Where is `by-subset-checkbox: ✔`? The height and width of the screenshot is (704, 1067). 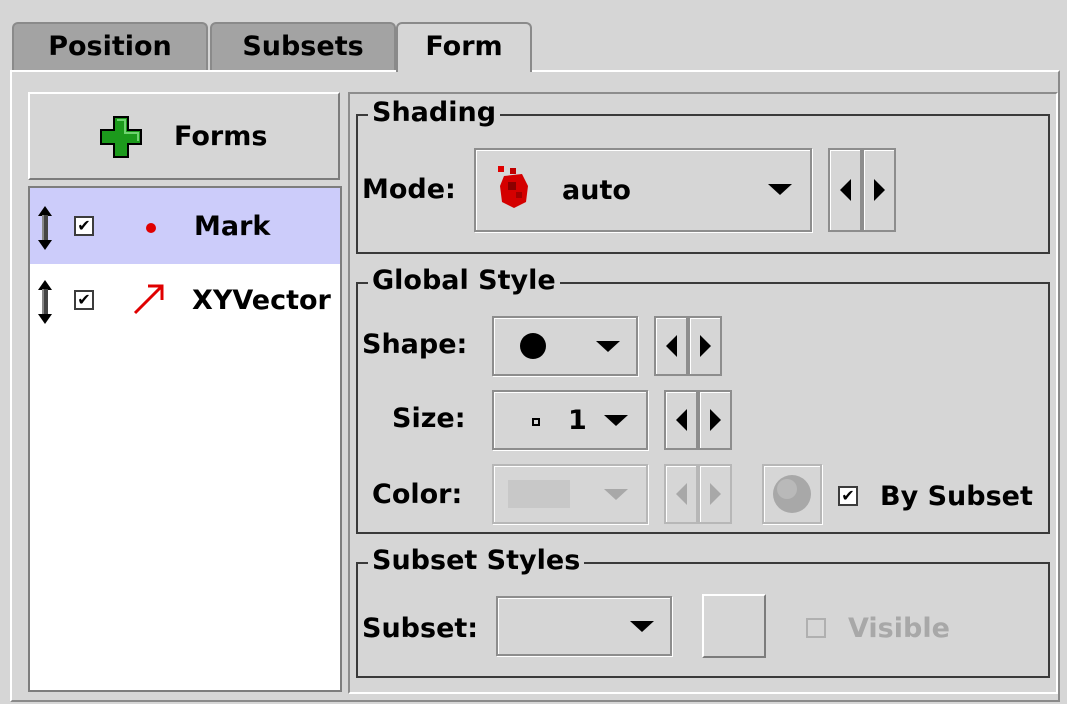 by-subset-checkbox: ✔ is located at coordinates (848, 496).